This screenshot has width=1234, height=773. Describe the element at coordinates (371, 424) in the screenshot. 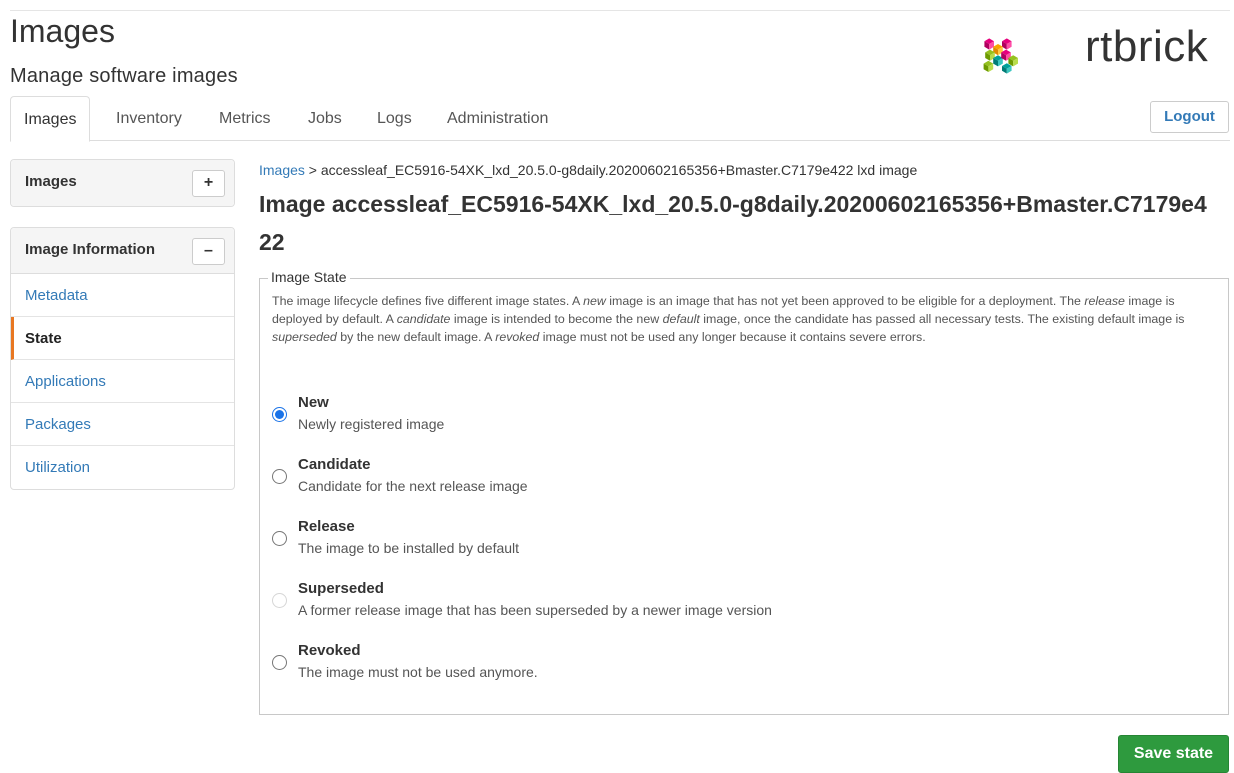

I see `option-description: Newly registered image` at that location.